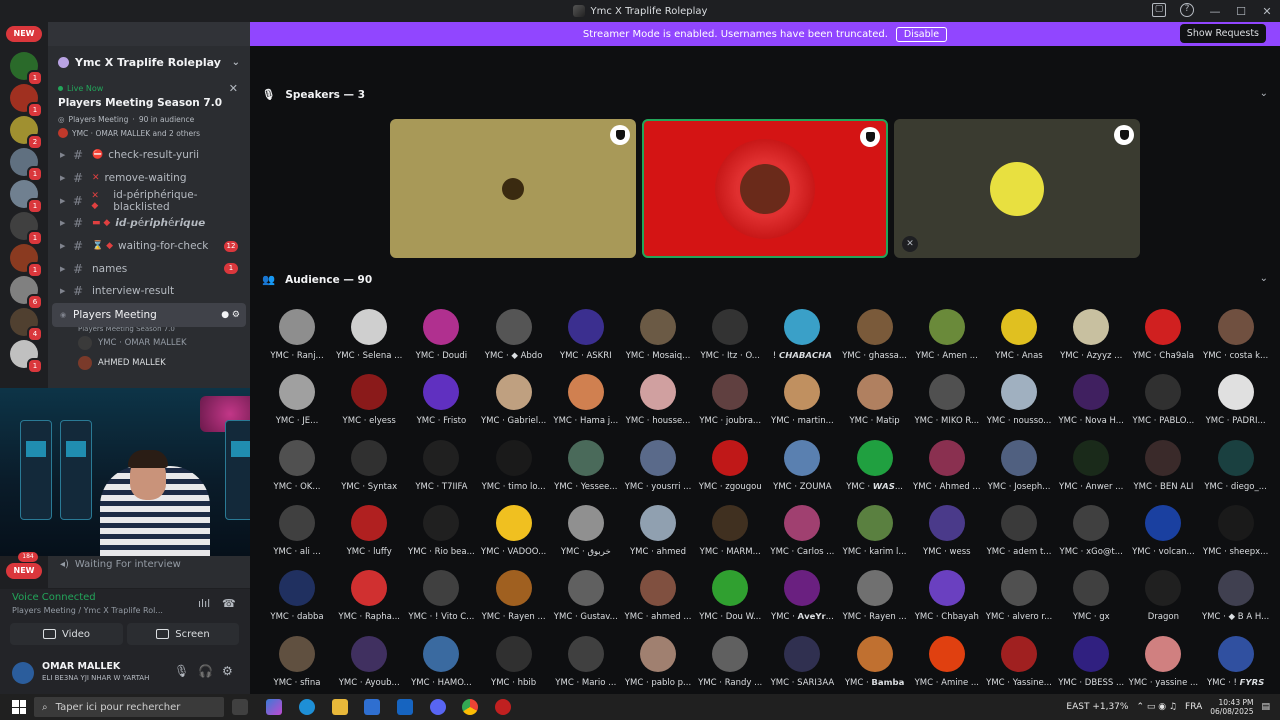 Image resolution: width=1280 pixels, height=720 pixels. I want to click on channel-item: ▶ # ✕ remove-waiting, so click(149, 178).